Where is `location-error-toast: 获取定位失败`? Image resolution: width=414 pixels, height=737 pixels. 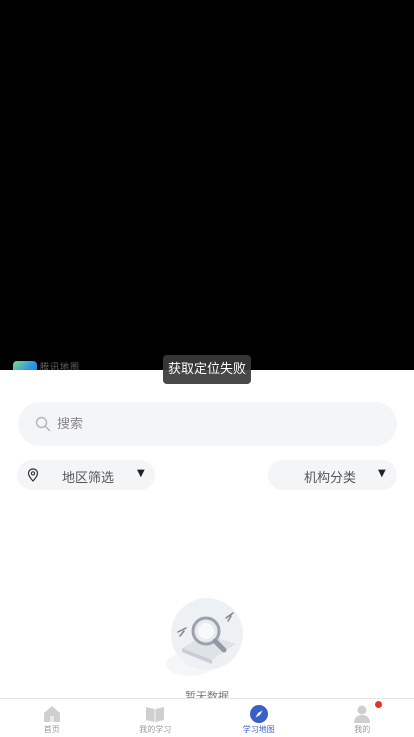 location-error-toast: 获取定位失败 is located at coordinates (207, 369).